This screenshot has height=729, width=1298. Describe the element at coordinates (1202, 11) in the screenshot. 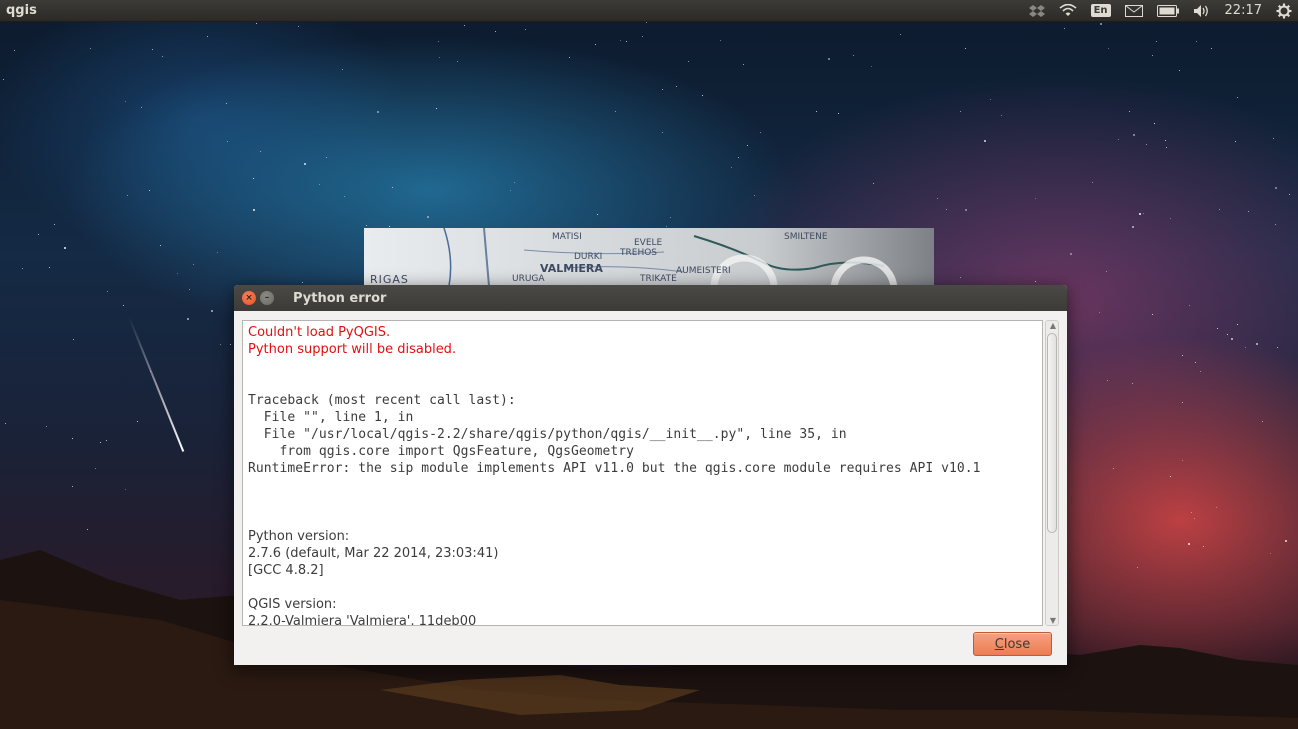

I see `volume-icon` at that location.